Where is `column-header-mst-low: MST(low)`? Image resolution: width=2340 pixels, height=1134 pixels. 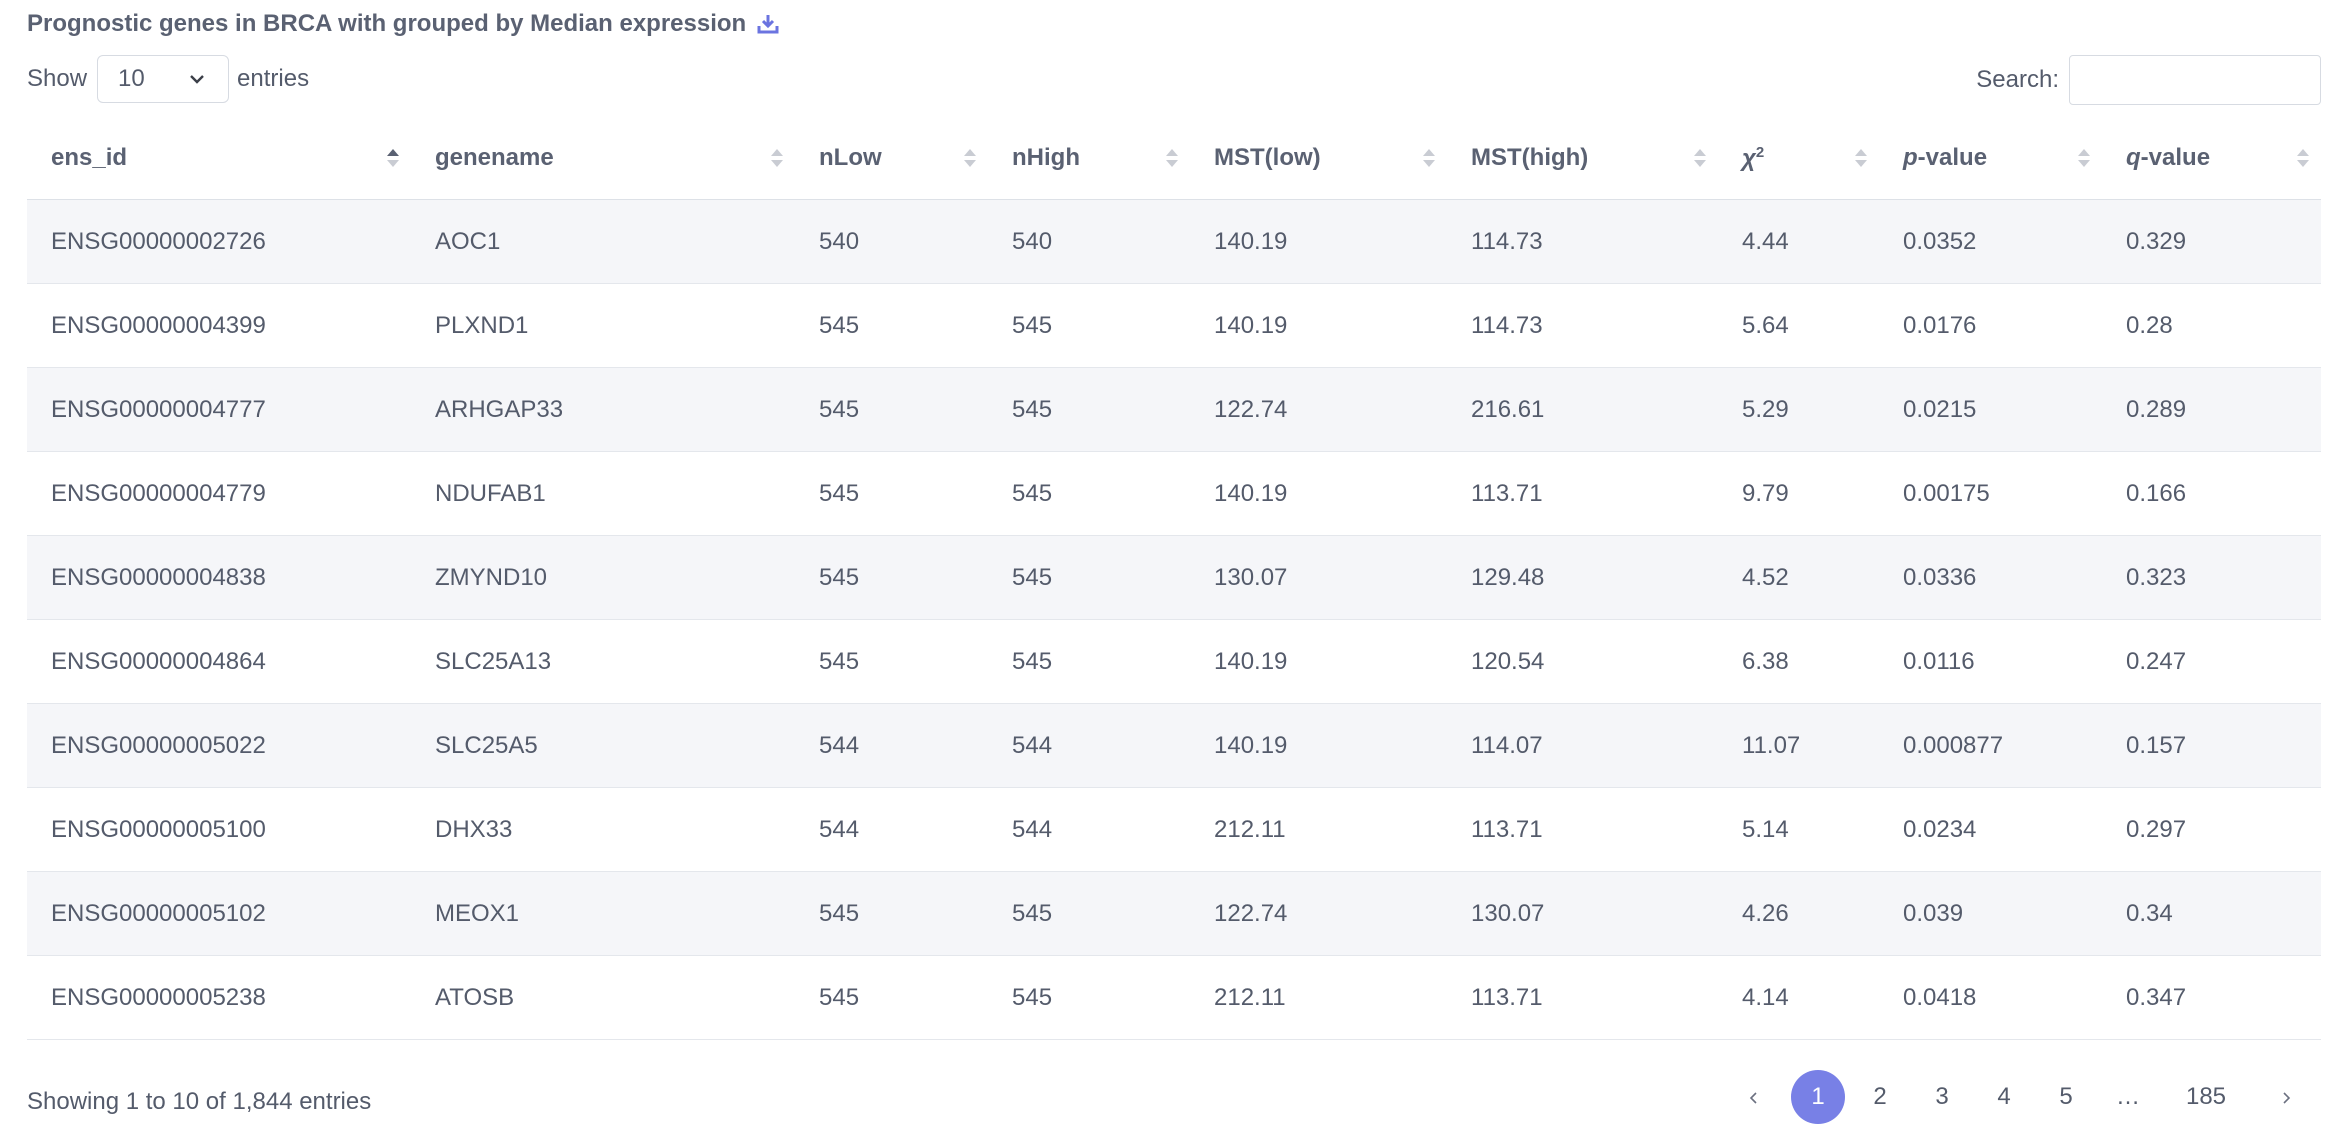 column-header-mst-low: MST(low) is located at coordinates (1318, 158).